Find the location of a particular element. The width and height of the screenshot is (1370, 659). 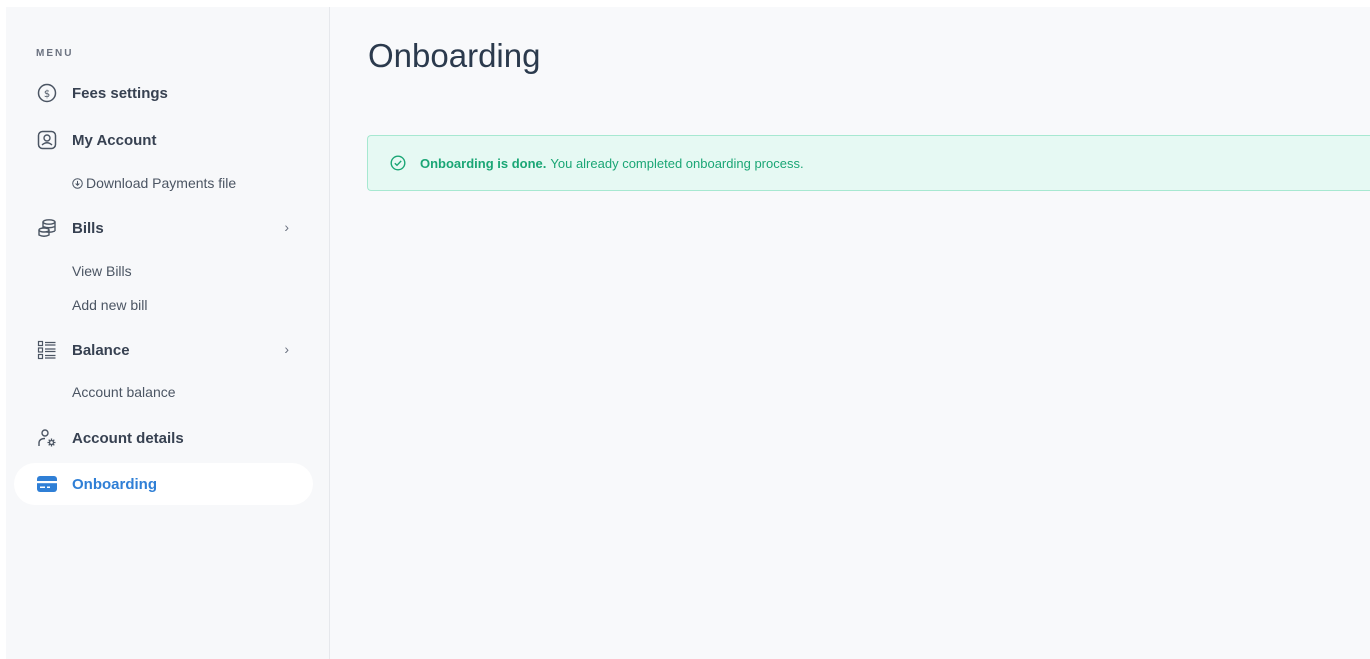

sidebar-subitem-account-balance: Account balance is located at coordinates (124, 392).